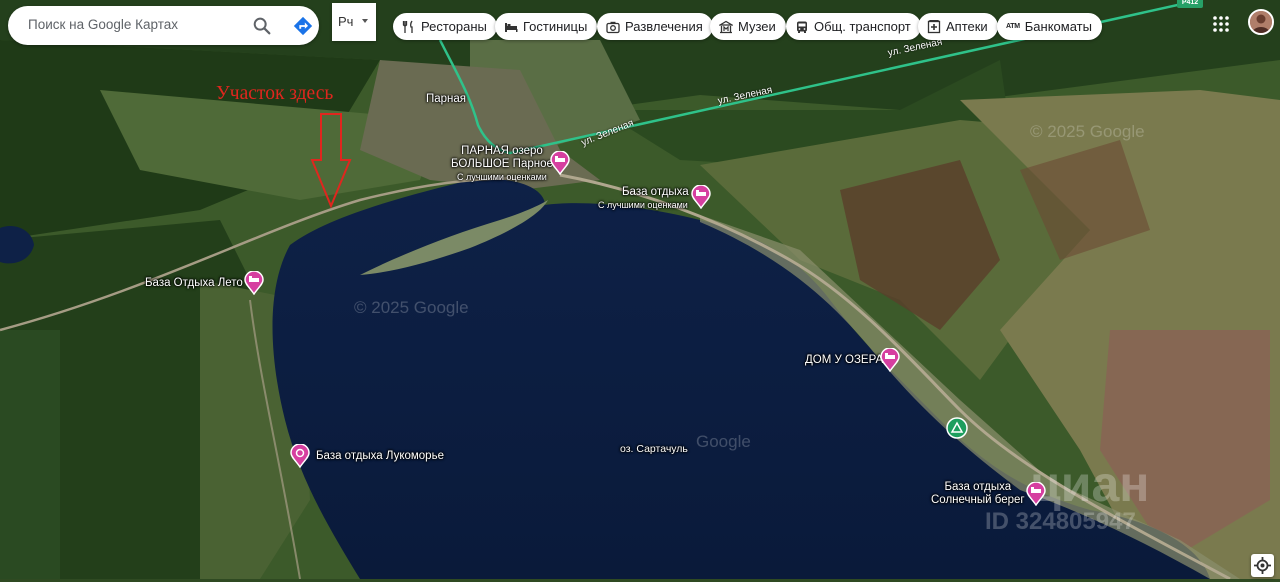 This screenshot has width=1280, height=582. I want to click on my-location-button, so click(1262, 565).